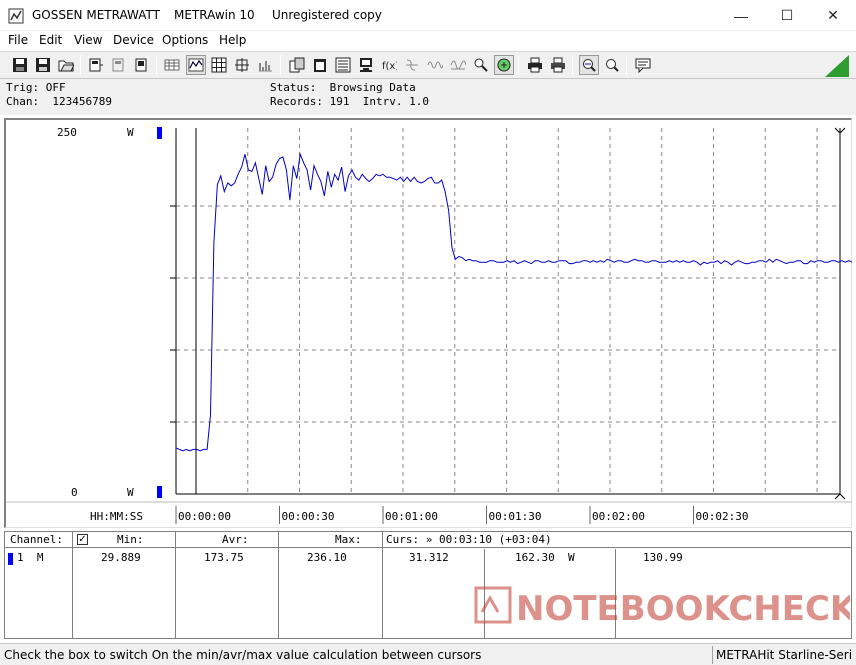 The image size is (856, 665). I want to click on zoom-in-button, so click(589, 65).